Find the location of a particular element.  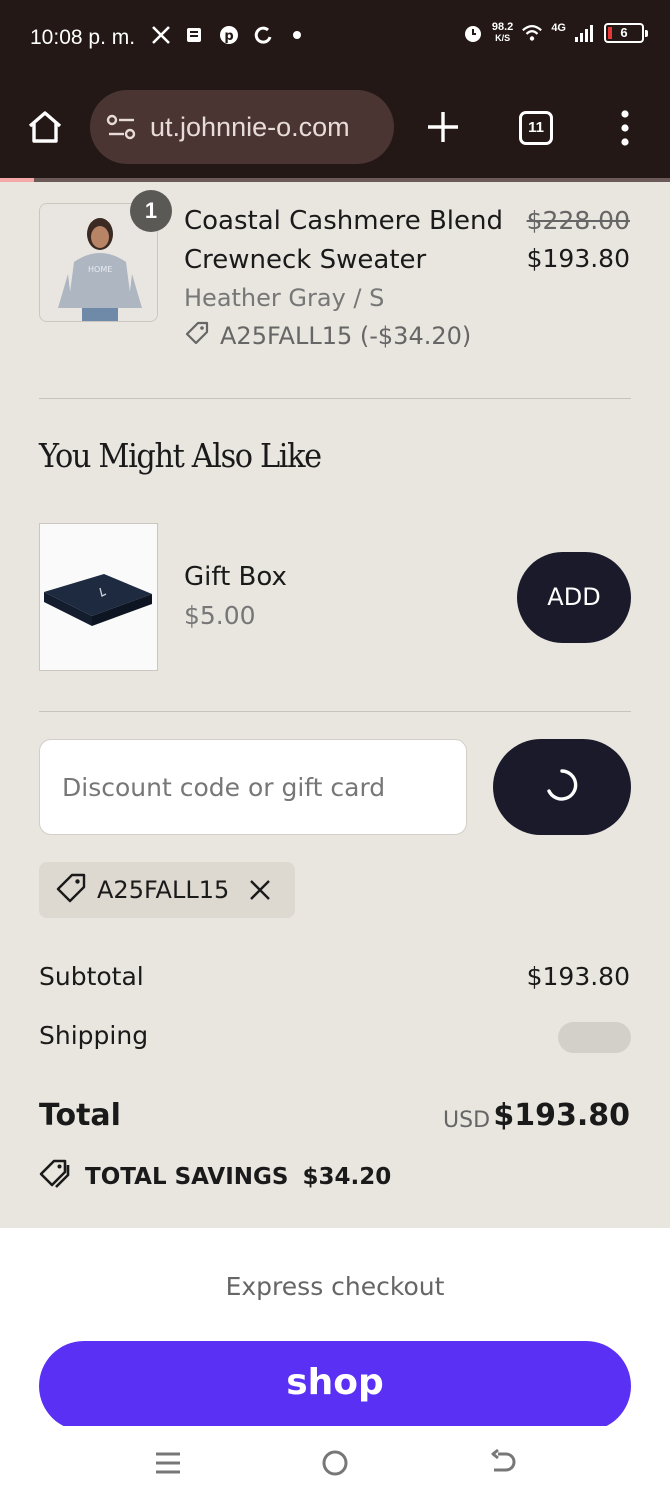

site-settings-icon is located at coordinates (122, 127).